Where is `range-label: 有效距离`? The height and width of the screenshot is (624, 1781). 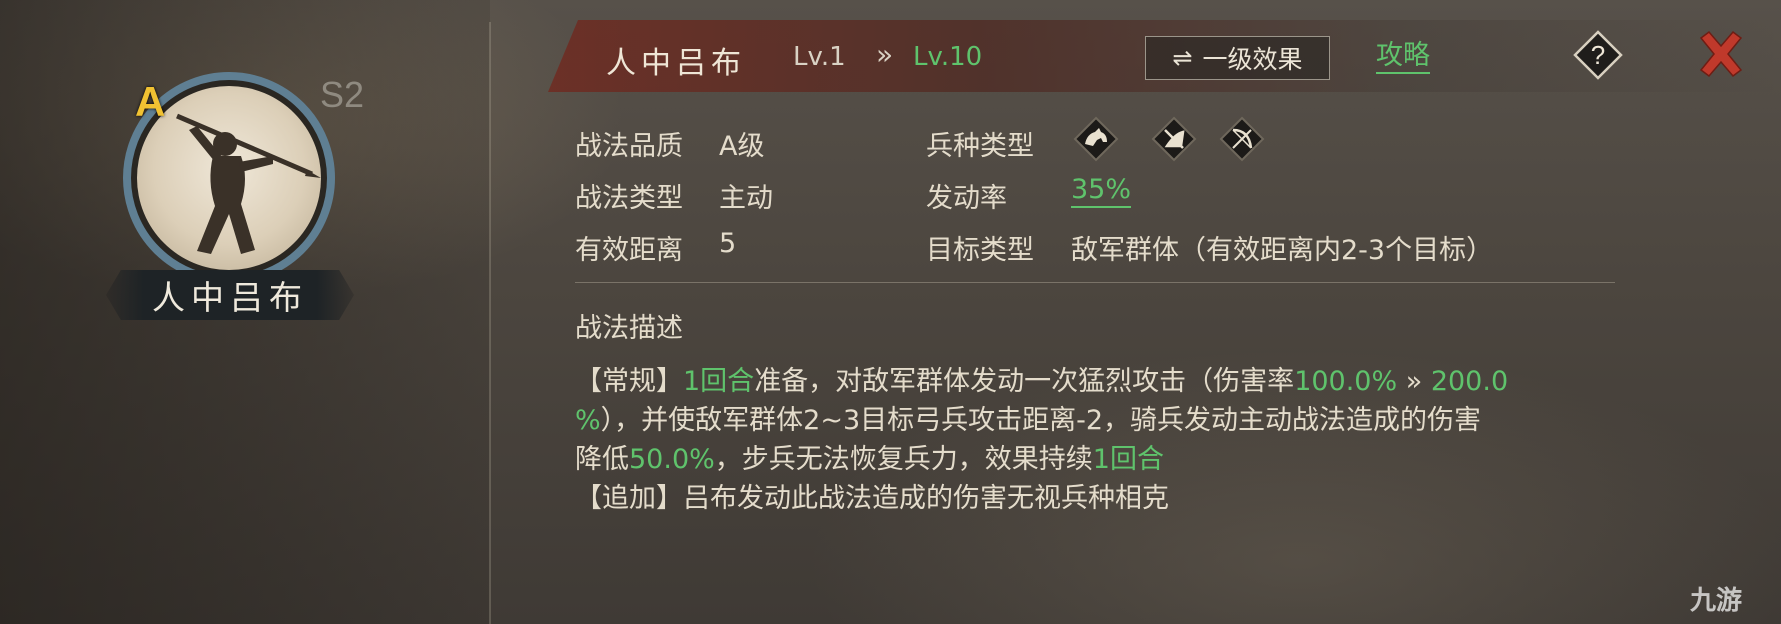 range-label: 有效距离 is located at coordinates (629, 250).